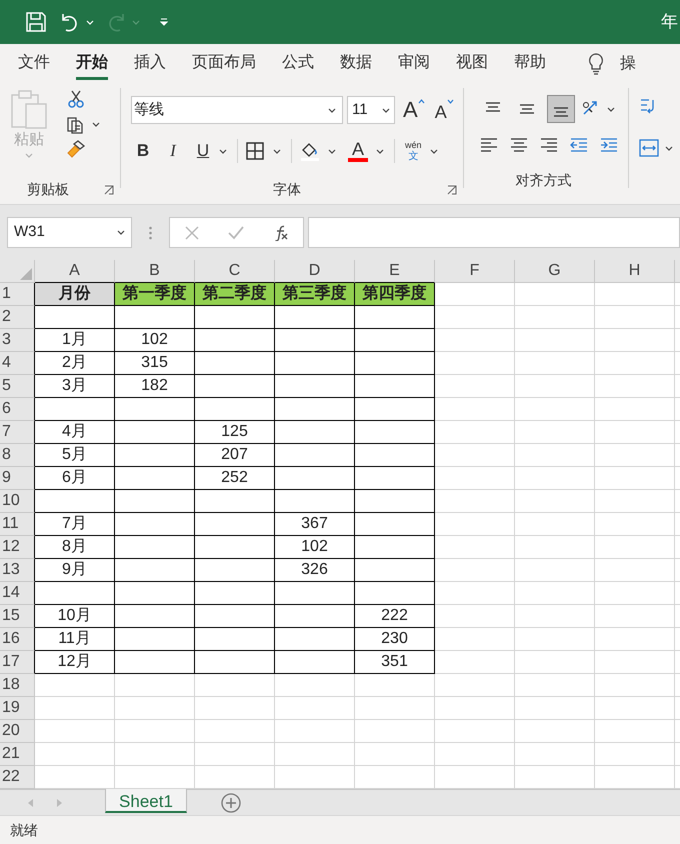 The width and height of the screenshot is (680, 844). What do you see at coordinates (237, 110) in the screenshot?
I see `font-name-field: 等线` at bounding box center [237, 110].